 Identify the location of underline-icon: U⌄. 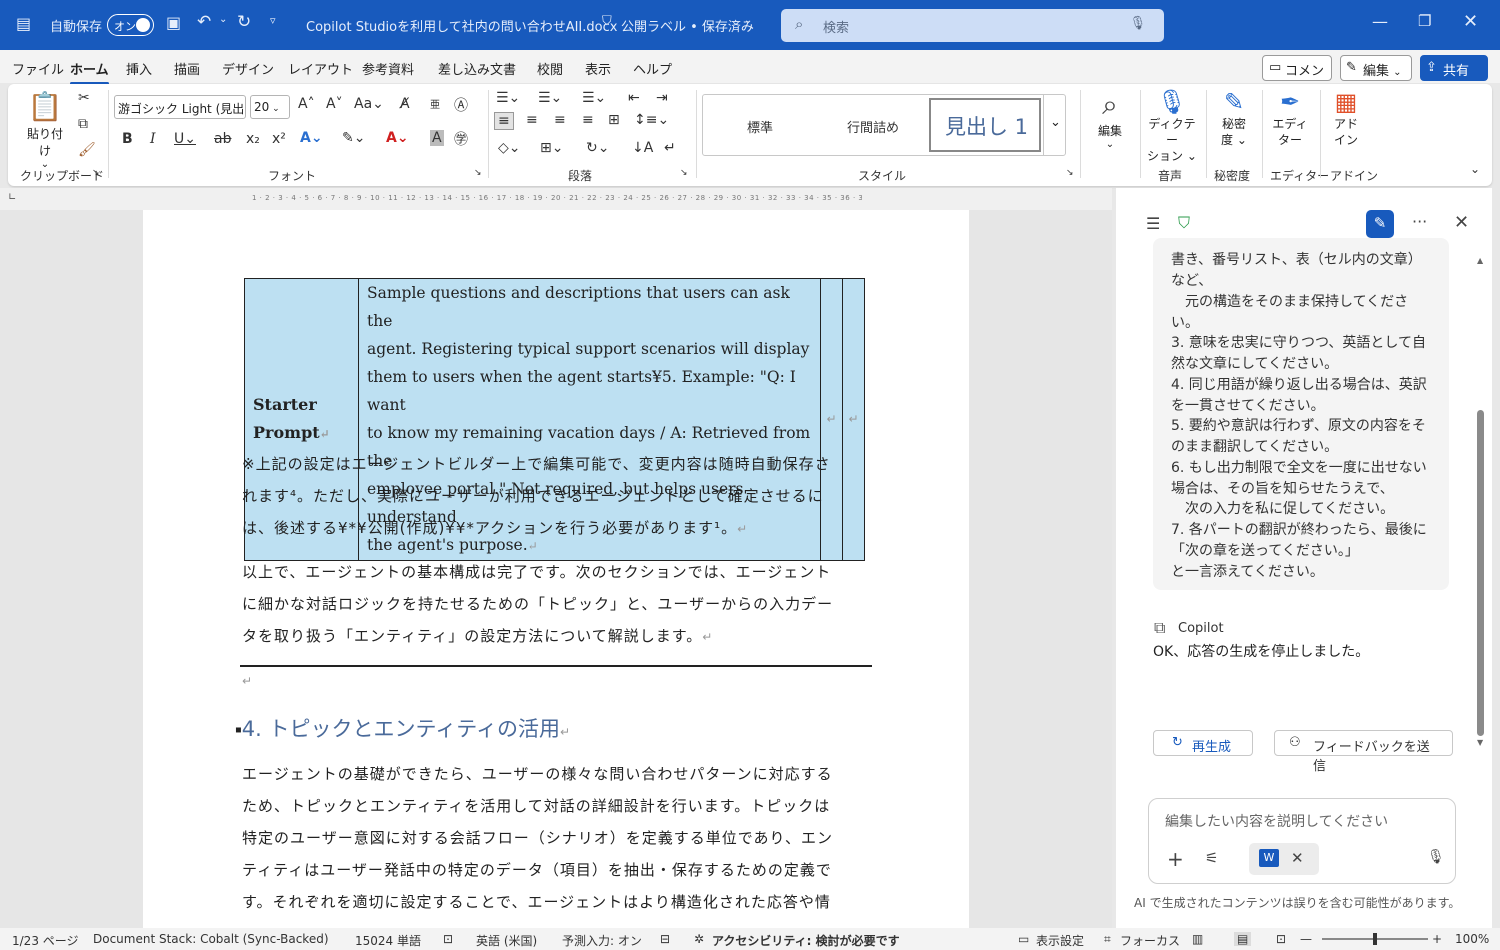
(185, 139).